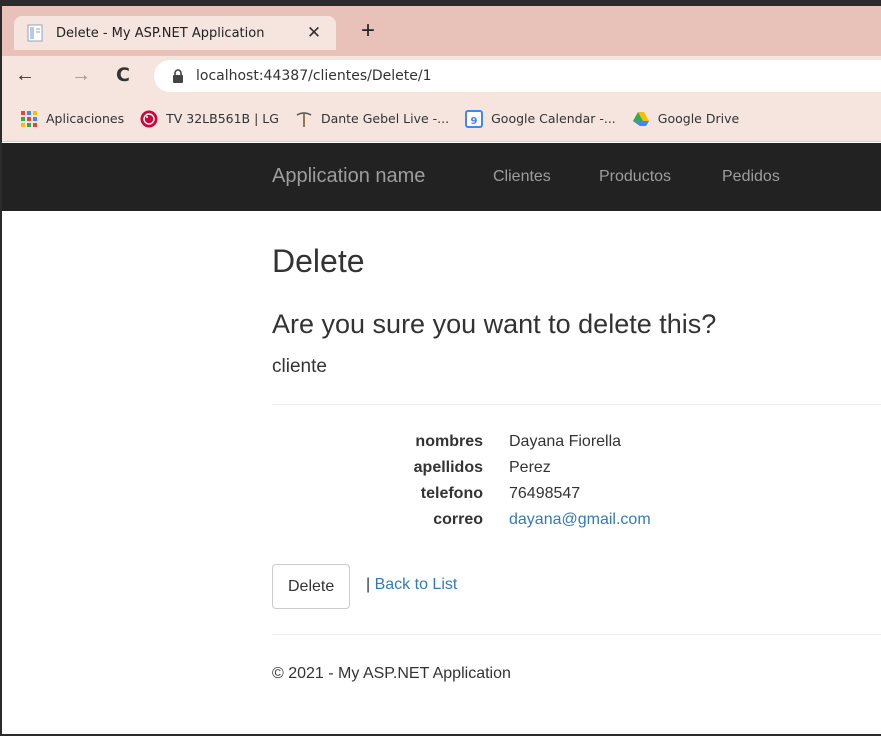 This screenshot has width=881, height=736. What do you see at coordinates (35, 33) in the screenshot?
I see `page-icon` at bounding box center [35, 33].